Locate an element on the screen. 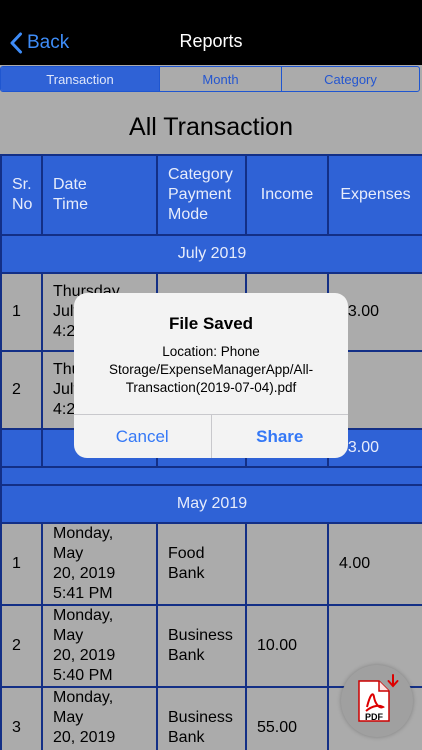  cancel-button: Cancel is located at coordinates (142, 436).